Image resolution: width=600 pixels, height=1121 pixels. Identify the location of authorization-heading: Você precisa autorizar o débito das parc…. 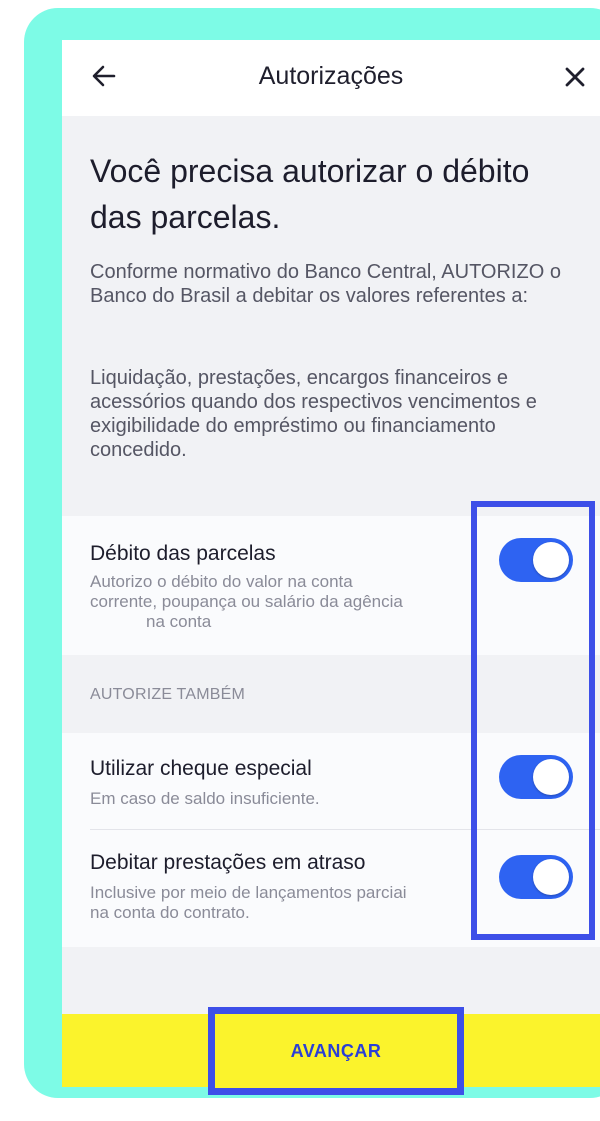
(310, 194).